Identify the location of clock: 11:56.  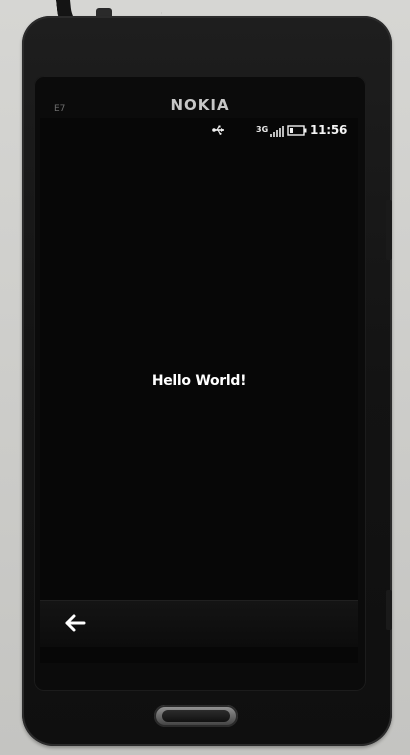
(329, 130).